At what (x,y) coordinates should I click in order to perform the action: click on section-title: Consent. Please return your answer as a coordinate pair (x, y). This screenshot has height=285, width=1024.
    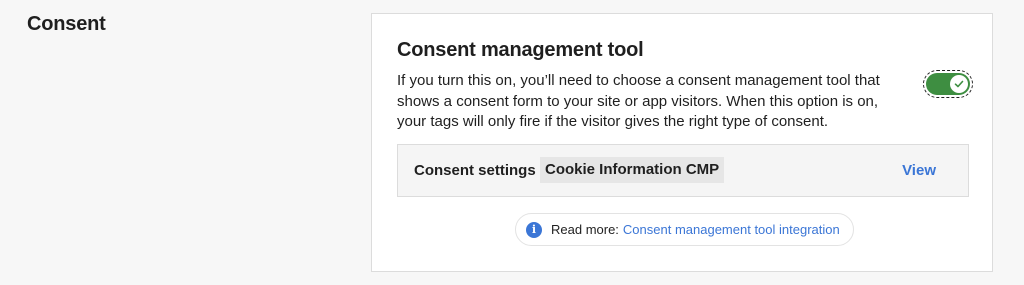
    Looking at the image, I should click on (66, 24).